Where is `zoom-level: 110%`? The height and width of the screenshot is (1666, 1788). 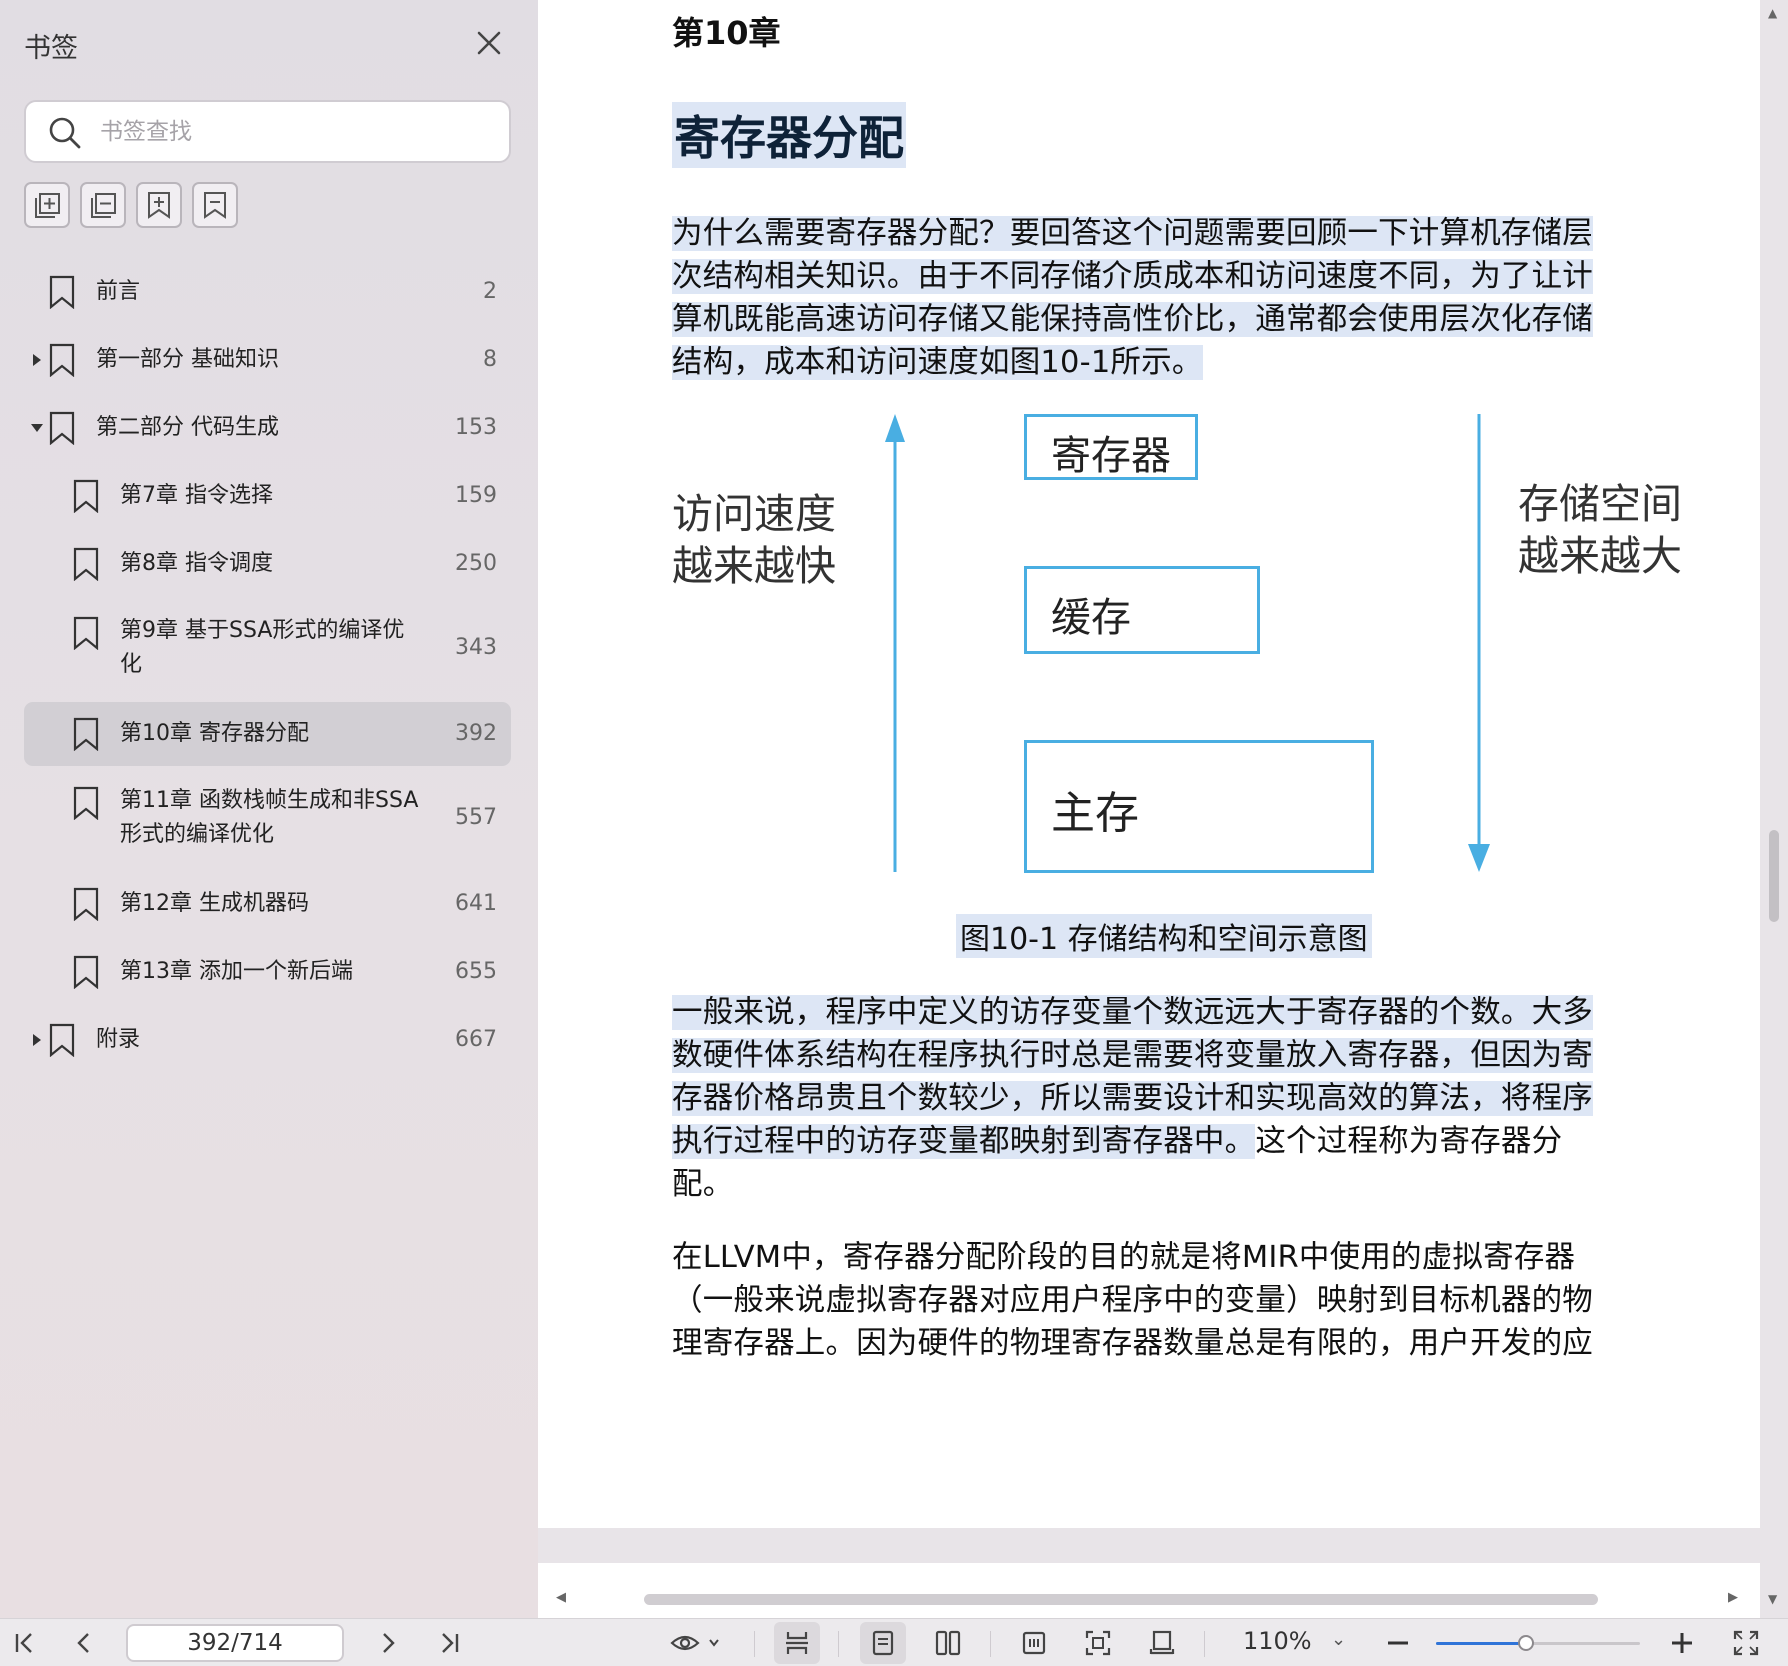 zoom-level: 110% is located at coordinates (1277, 1641).